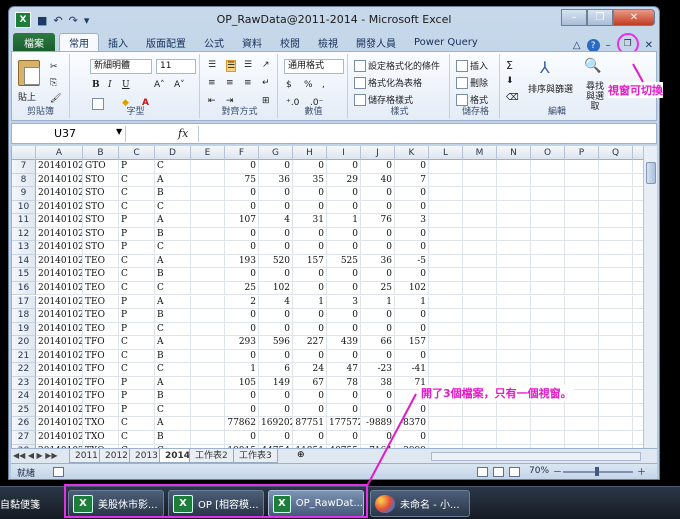 The image size is (680, 519). What do you see at coordinates (378, 302) in the screenshot?
I see `cell: 1` at bounding box center [378, 302].